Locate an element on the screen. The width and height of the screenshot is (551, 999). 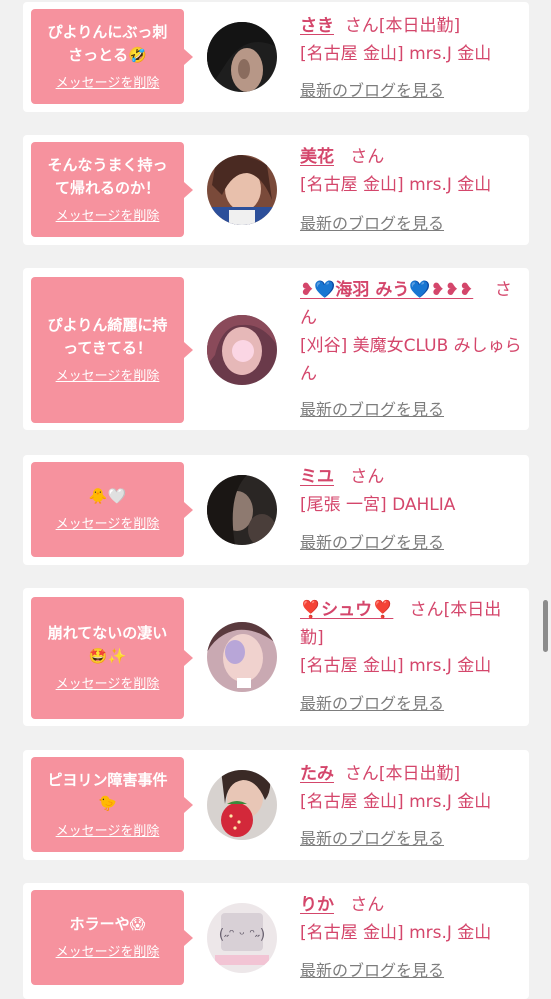
message-text: そんなうまく持っ て帰れるのか！ is located at coordinates (107, 176).